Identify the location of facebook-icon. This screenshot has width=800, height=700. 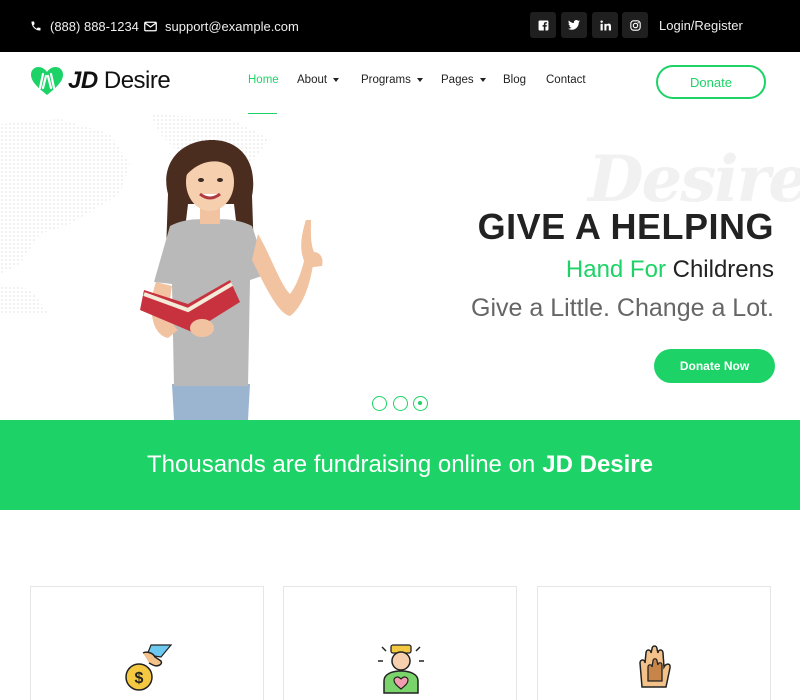
(543, 25).